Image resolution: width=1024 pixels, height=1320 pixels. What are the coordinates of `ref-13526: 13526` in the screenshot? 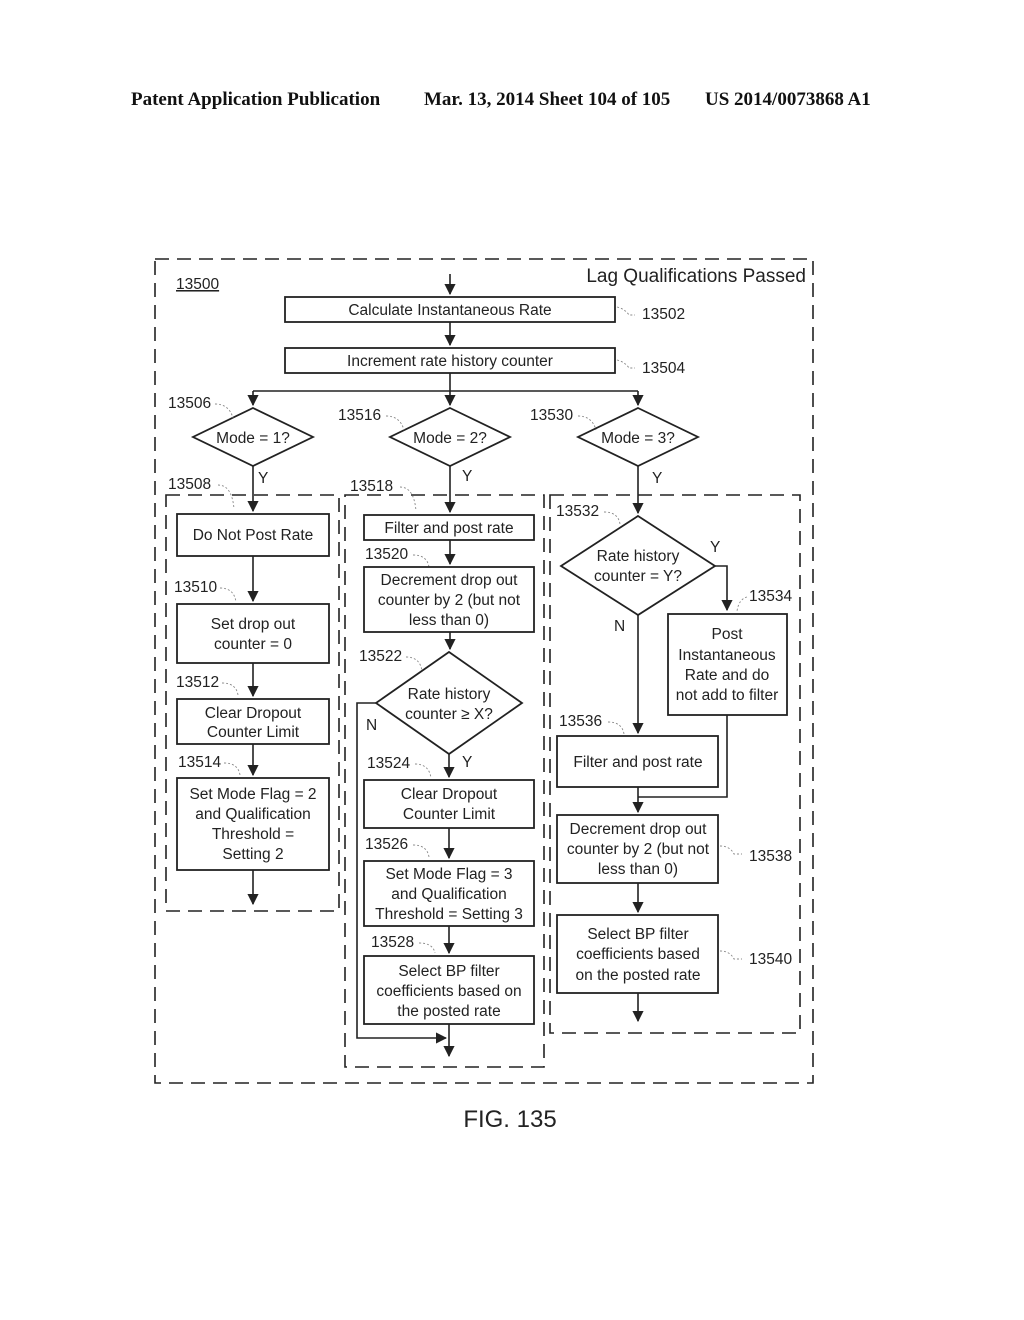 It's located at (386, 844).